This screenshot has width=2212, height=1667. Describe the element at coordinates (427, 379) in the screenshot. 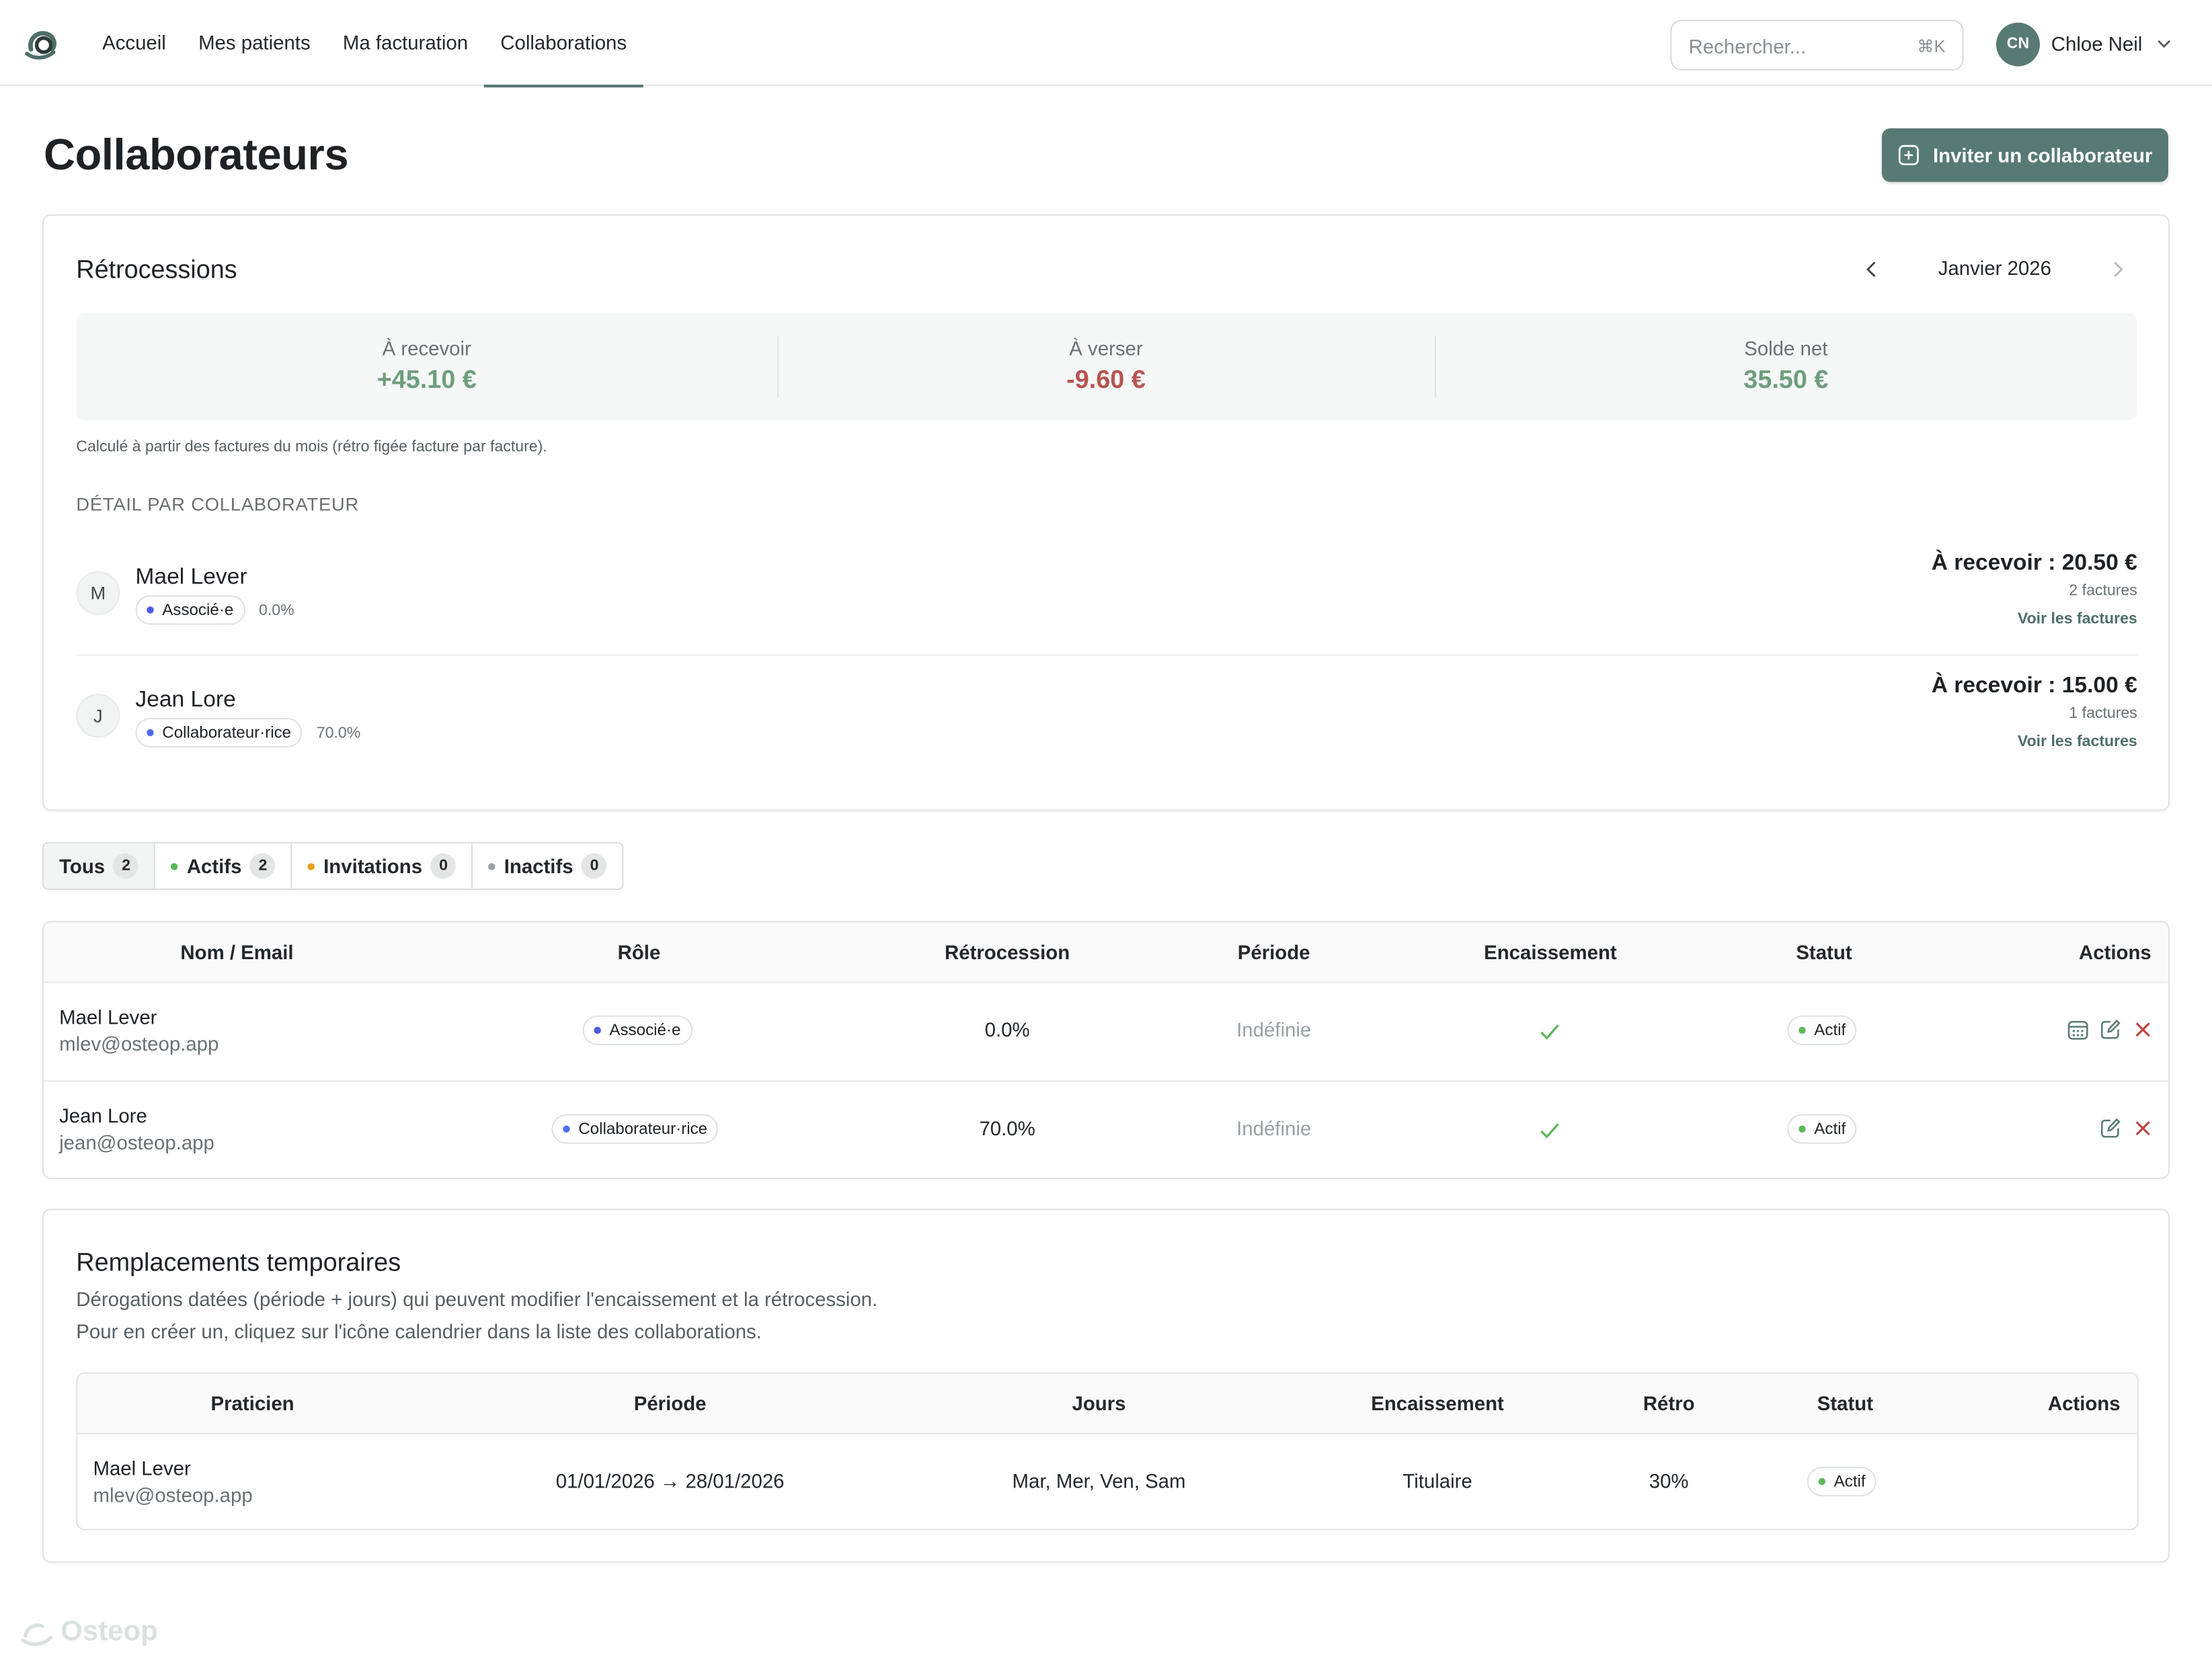

I see `stat-value: +45.10 €` at that location.